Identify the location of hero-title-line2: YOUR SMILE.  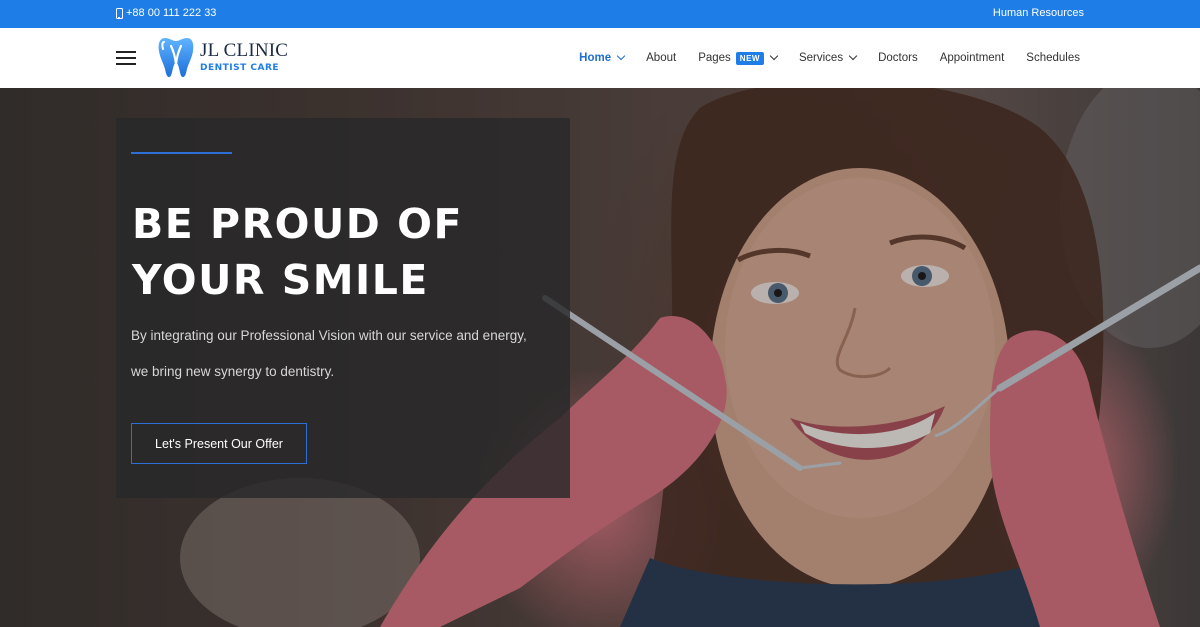
(280, 280).